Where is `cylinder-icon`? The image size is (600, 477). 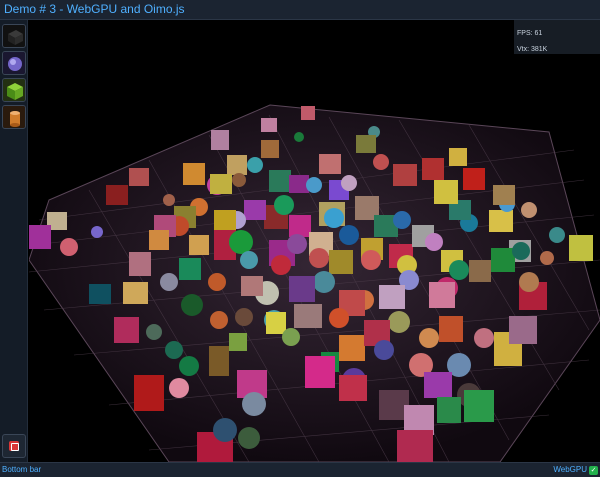
cylinder-icon is located at coordinates (14, 117).